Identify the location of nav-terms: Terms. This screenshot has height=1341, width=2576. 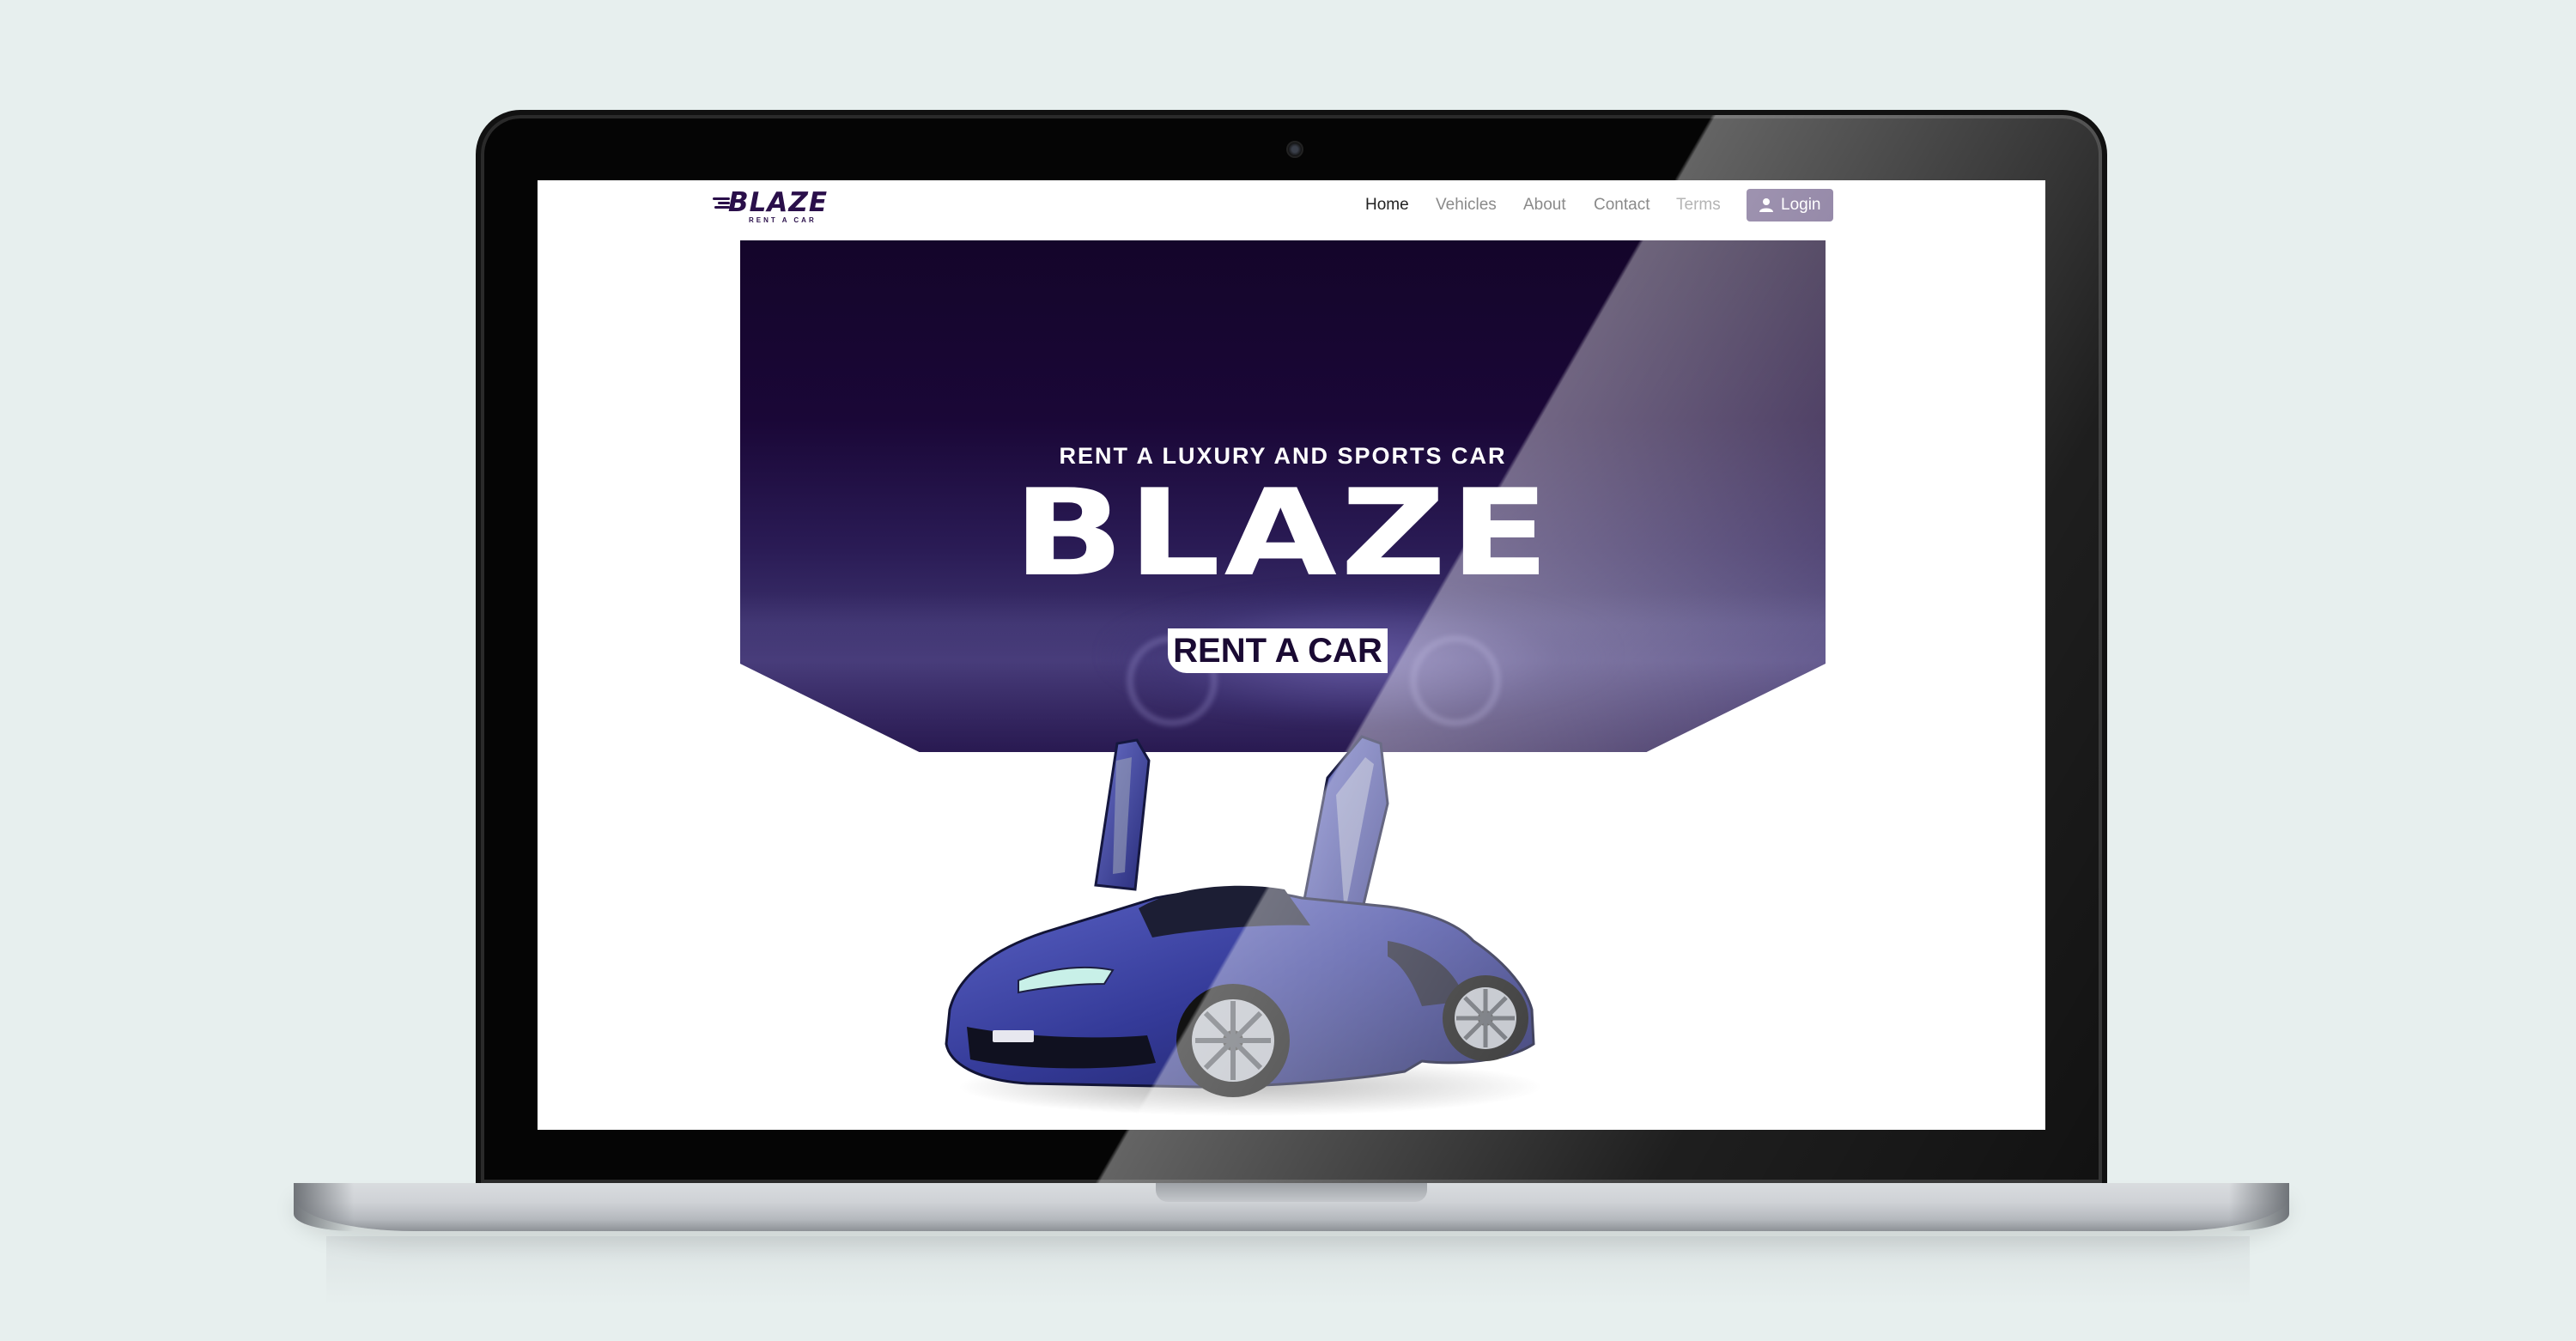
(1698, 205).